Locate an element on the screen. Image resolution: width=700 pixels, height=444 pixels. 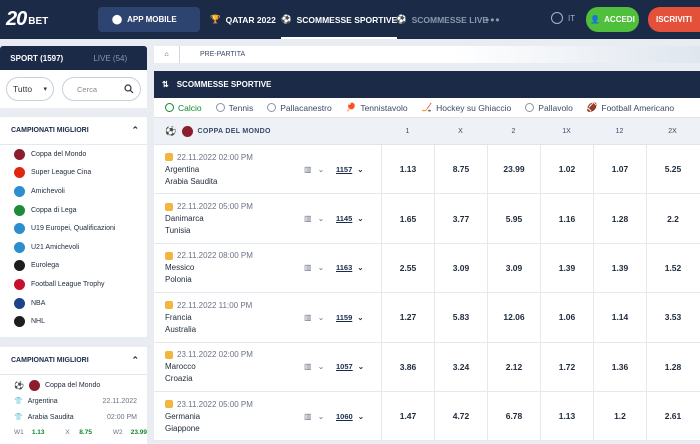
card2-odd-w2: 23.99 is located at coordinates (139, 432).